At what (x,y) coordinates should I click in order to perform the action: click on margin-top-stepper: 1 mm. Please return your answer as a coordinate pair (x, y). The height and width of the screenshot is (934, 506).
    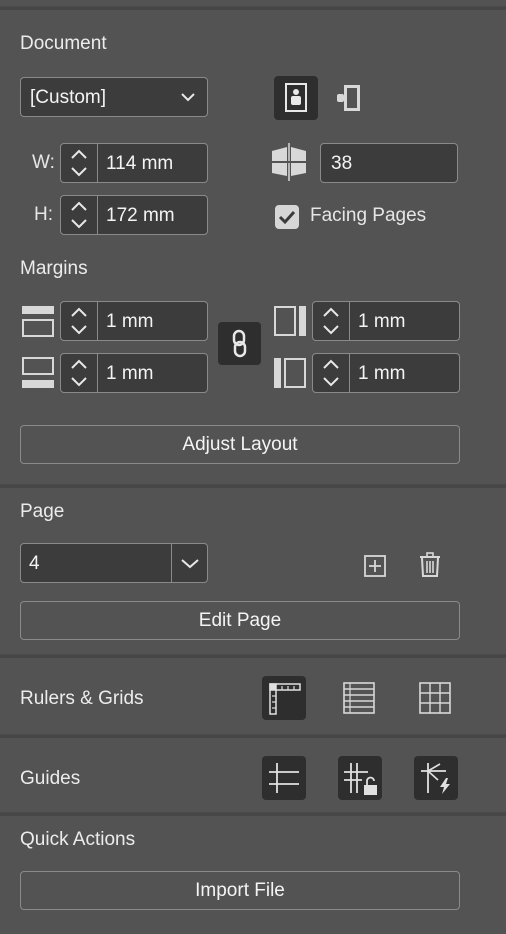
    Looking at the image, I should click on (134, 321).